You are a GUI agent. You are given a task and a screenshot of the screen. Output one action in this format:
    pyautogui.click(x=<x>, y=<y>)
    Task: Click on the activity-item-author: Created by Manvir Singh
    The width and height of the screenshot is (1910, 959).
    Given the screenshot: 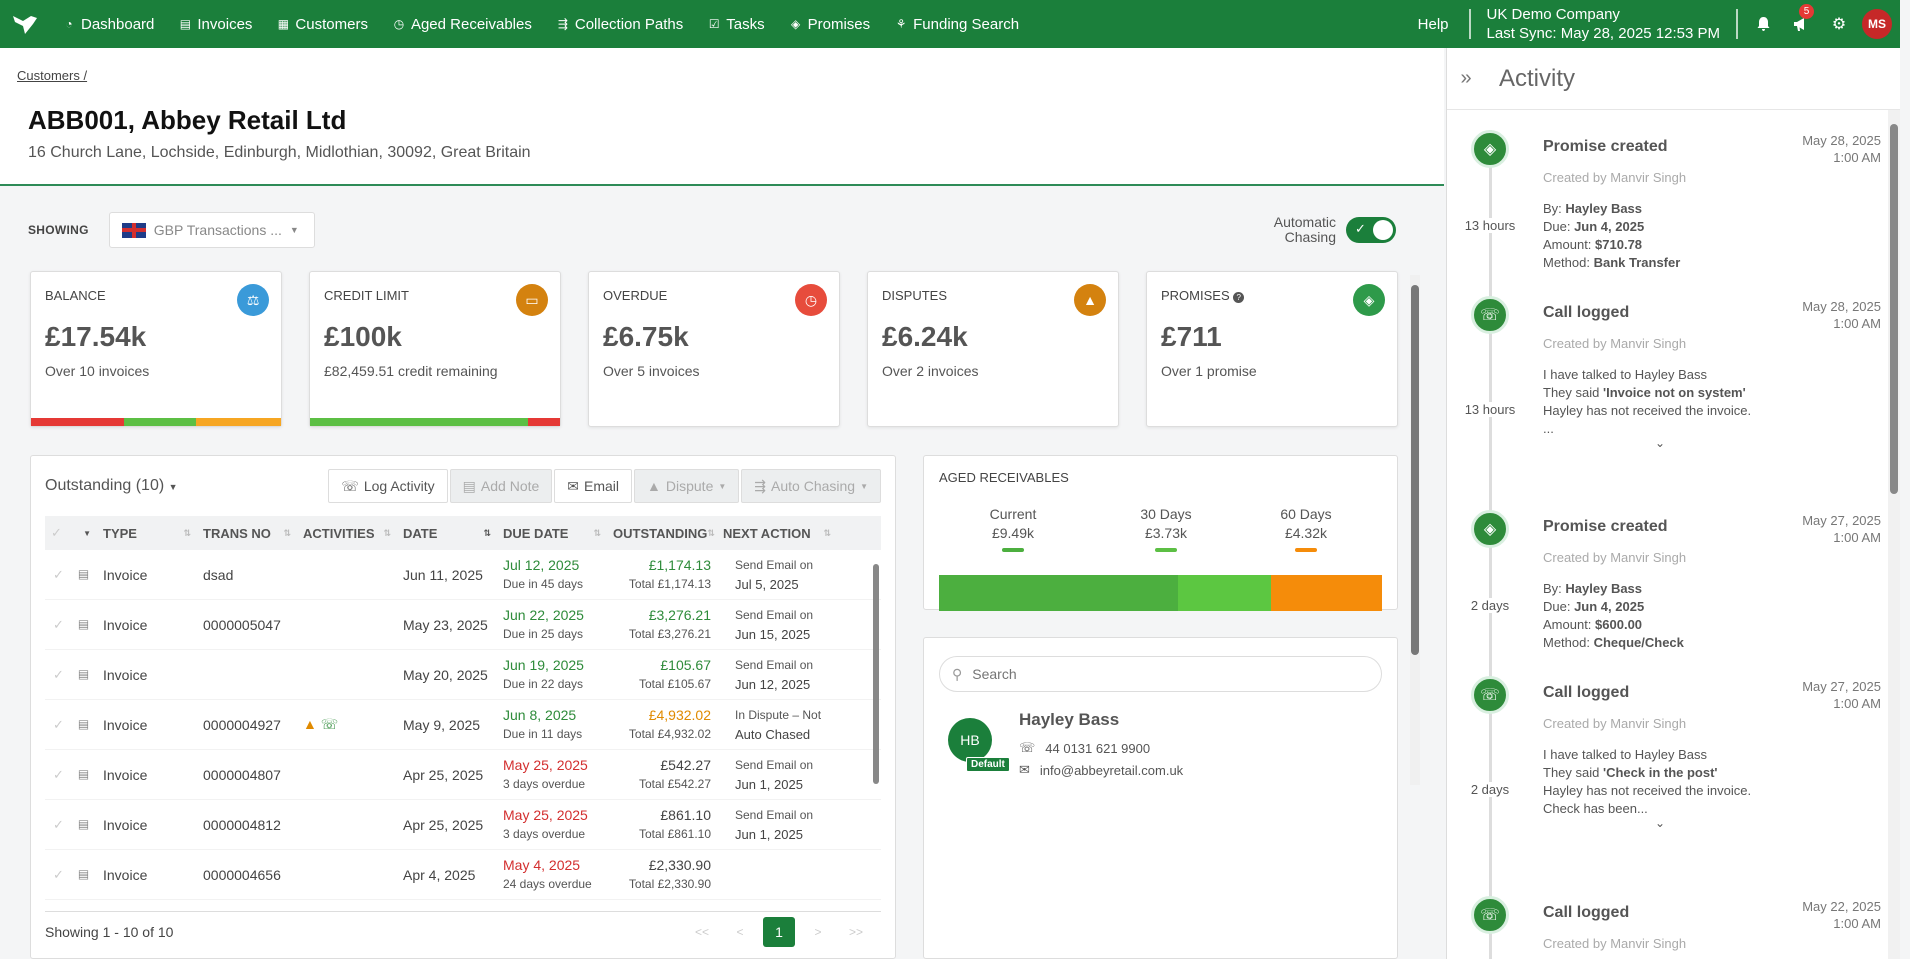 What is the action you would take?
    pyautogui.click(x=1615, y=343)
    